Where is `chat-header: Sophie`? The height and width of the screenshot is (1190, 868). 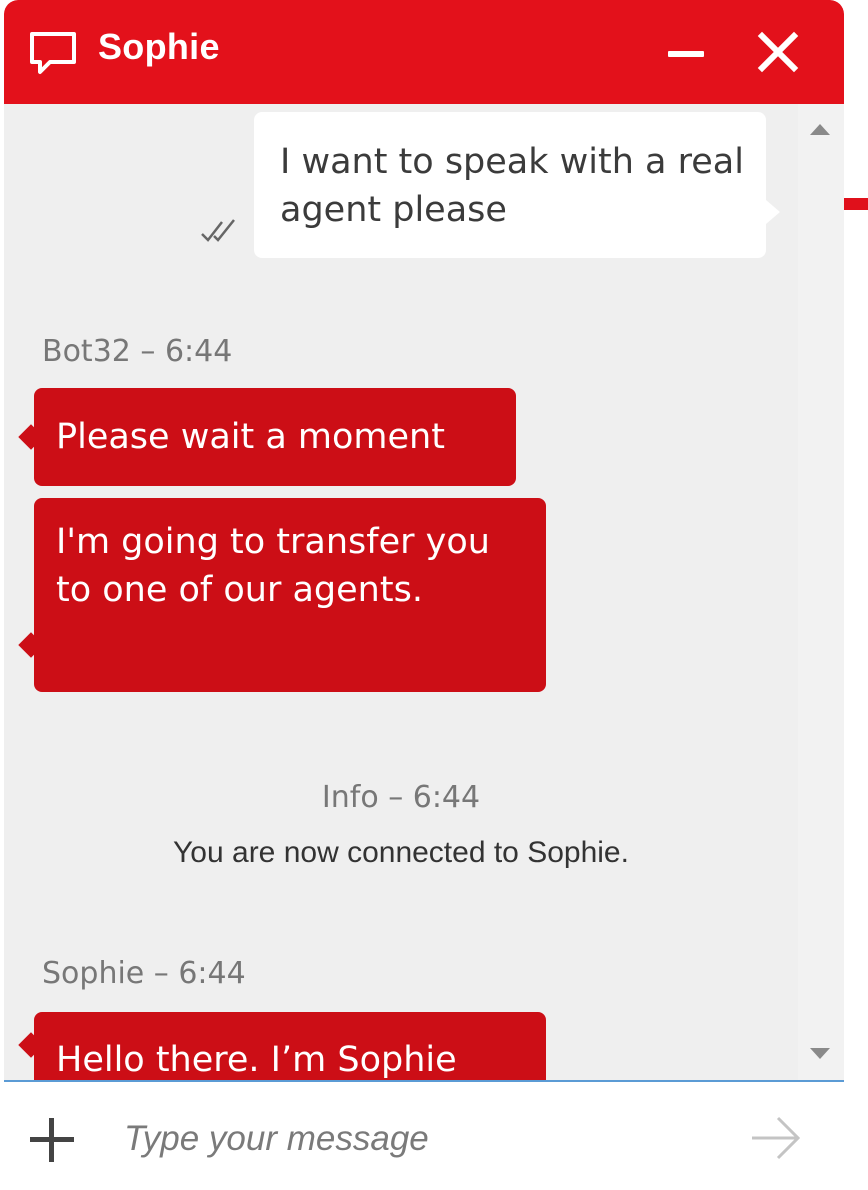 chat-header: Sophie is located at coordinates (424, 52).